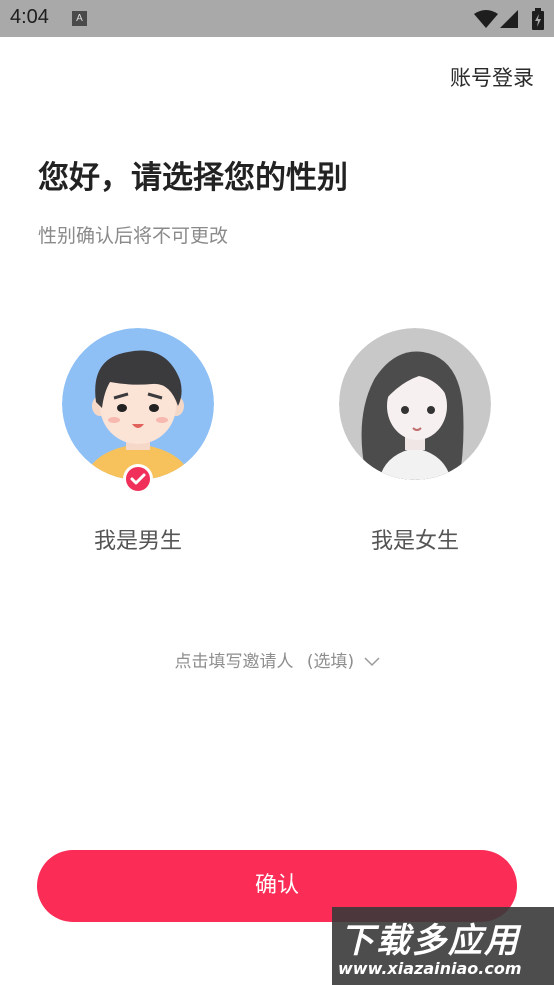 This screenshot has height=985, width=554. Describe the element at coordinates (29, 17) in the screenshot. I see `status-time: 4:04` at that location.